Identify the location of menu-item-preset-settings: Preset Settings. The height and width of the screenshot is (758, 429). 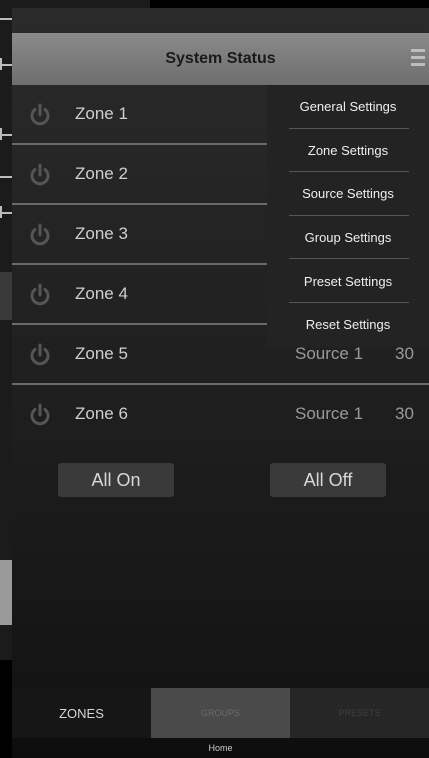
(348, 281).